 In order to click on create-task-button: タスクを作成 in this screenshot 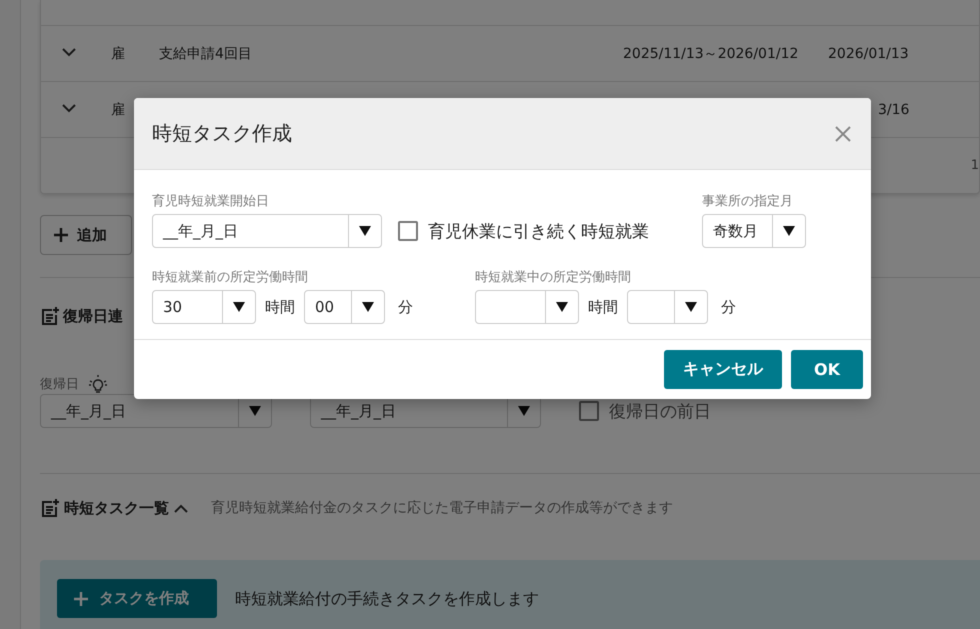, I will do `click(137, 598)`.